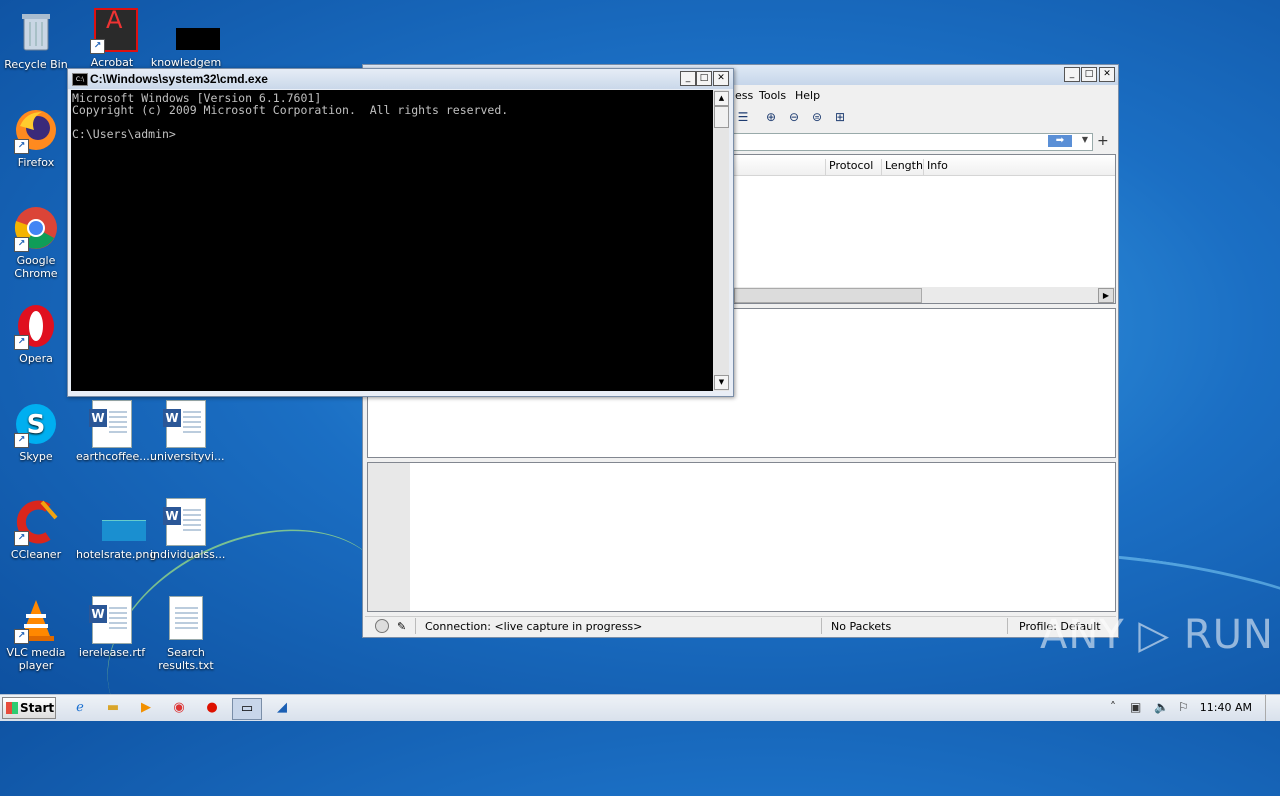  I want to click on desktop-icon-knowledgem: knowledgem, so click(186, 37).